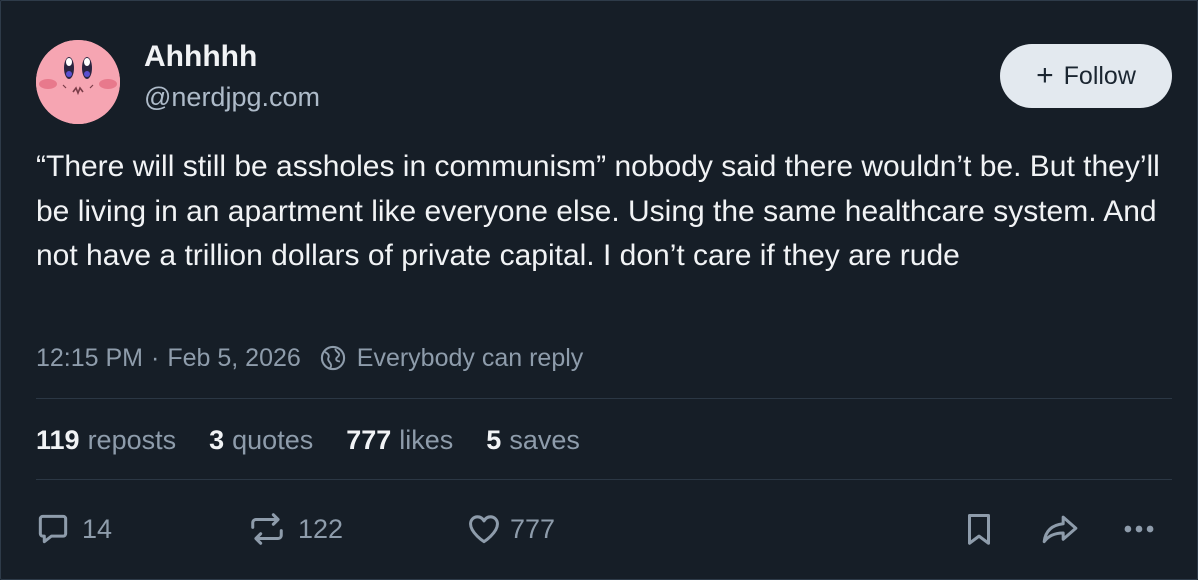 The width and height of the screenshot is (1198, 580). Describe the element at coordinates (267, 529) in the screenshot. I see `repost-arrows-icon` at that location.